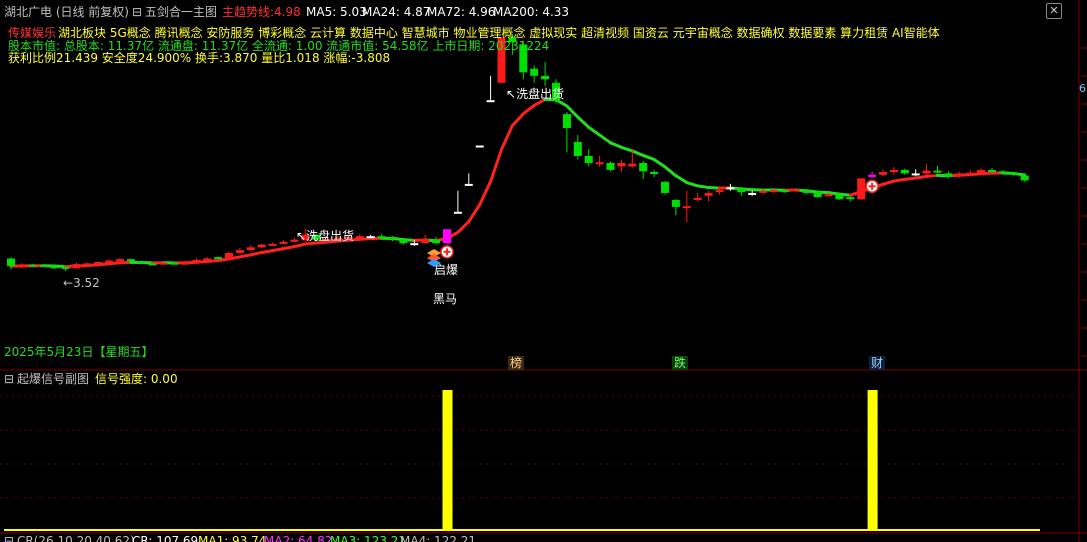 This screenshot has width=1087, height=542. I want to click on expand-collapse-icon: ⊟, so click(137, 12).